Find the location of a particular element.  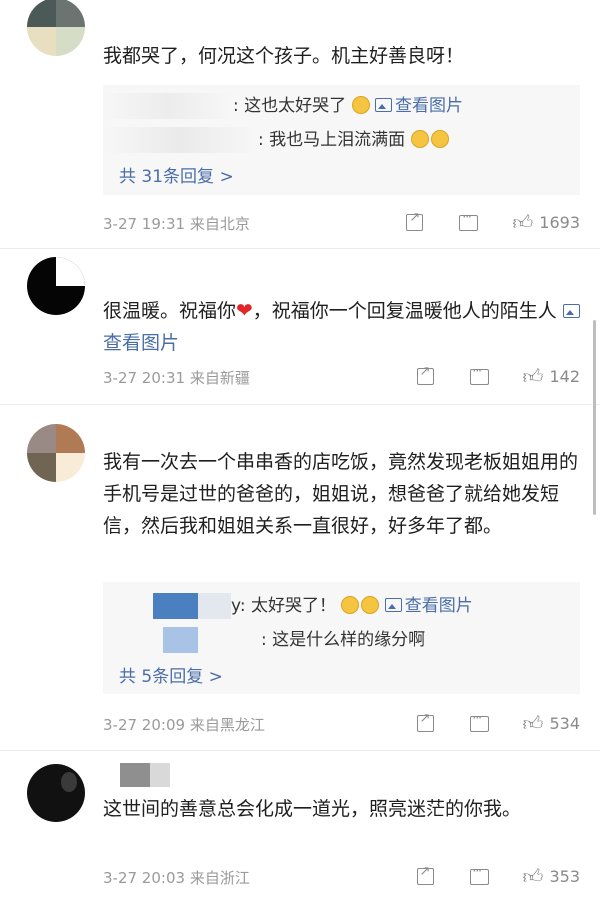

action-bar: 👍︎ 1693 is located at coordinates (493, 222).